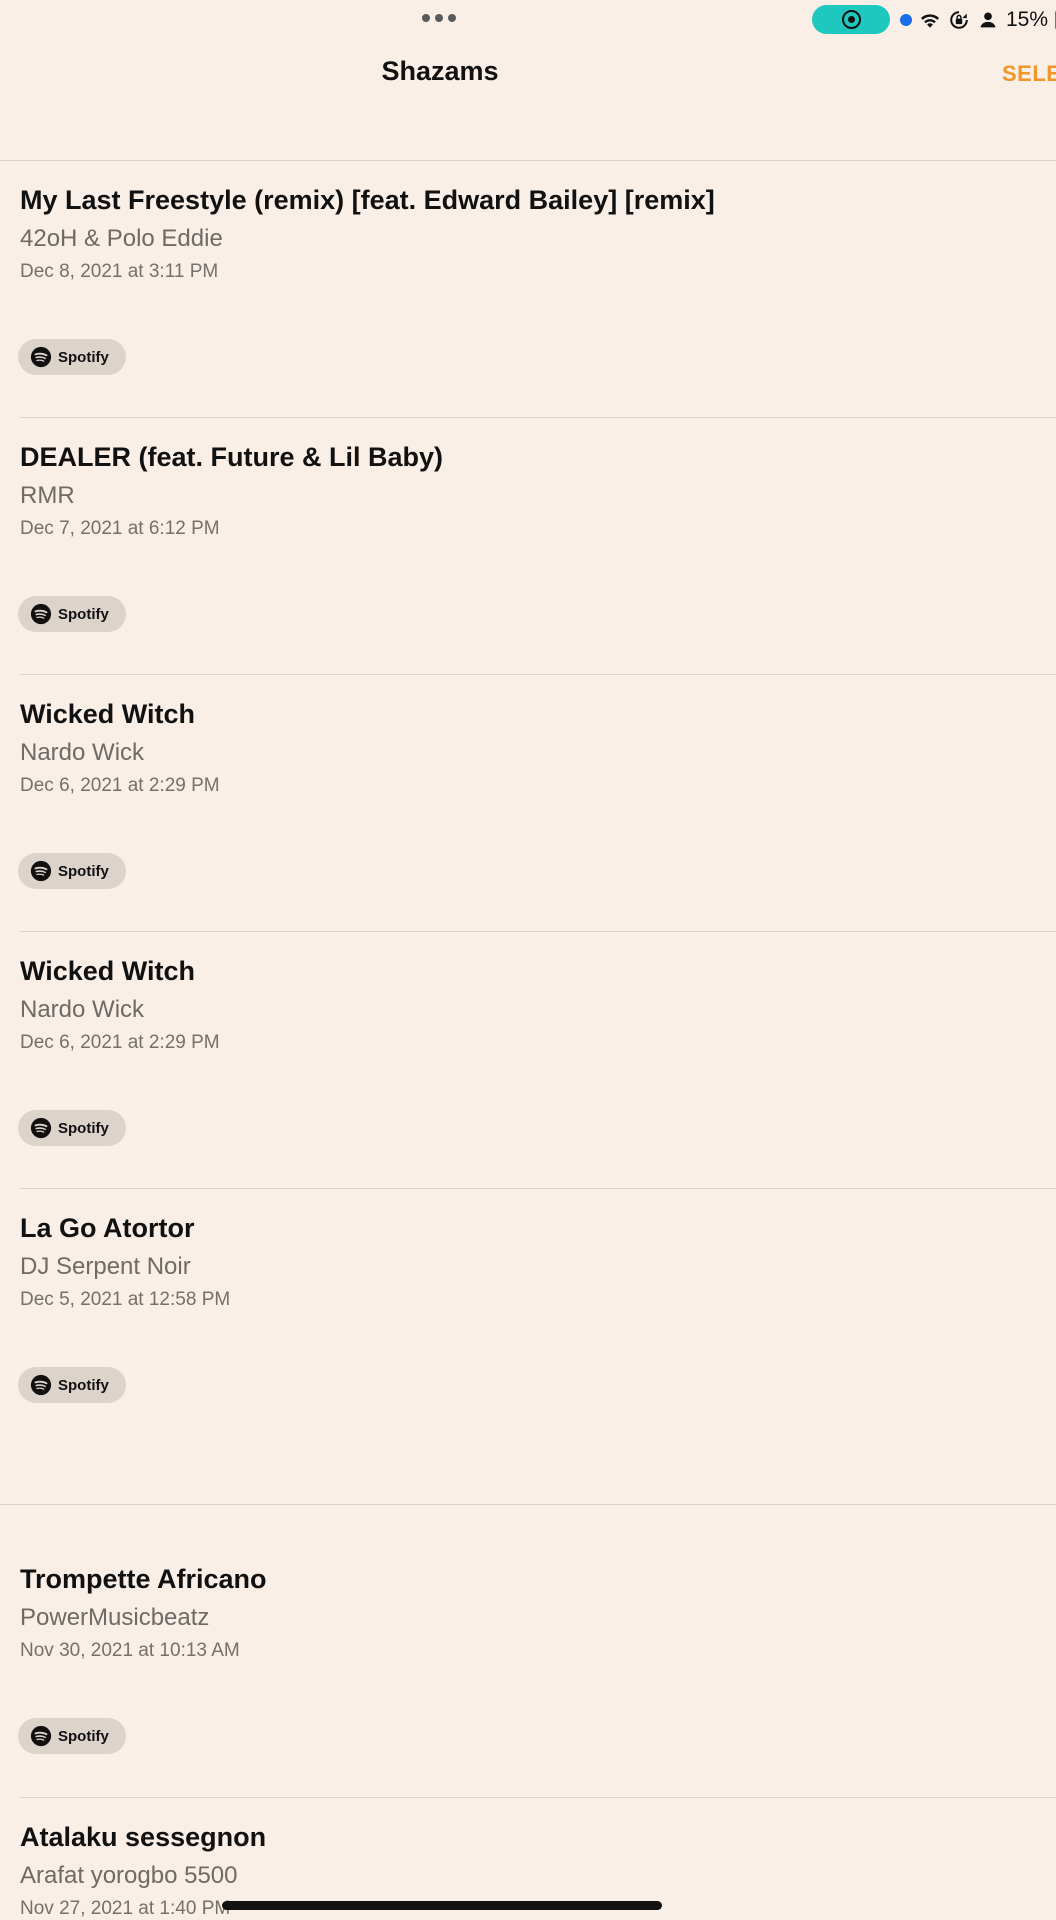 The height and width of the screenshot is (1920, 1056). I want to click on screen-record-indicator, so click(851, 19).